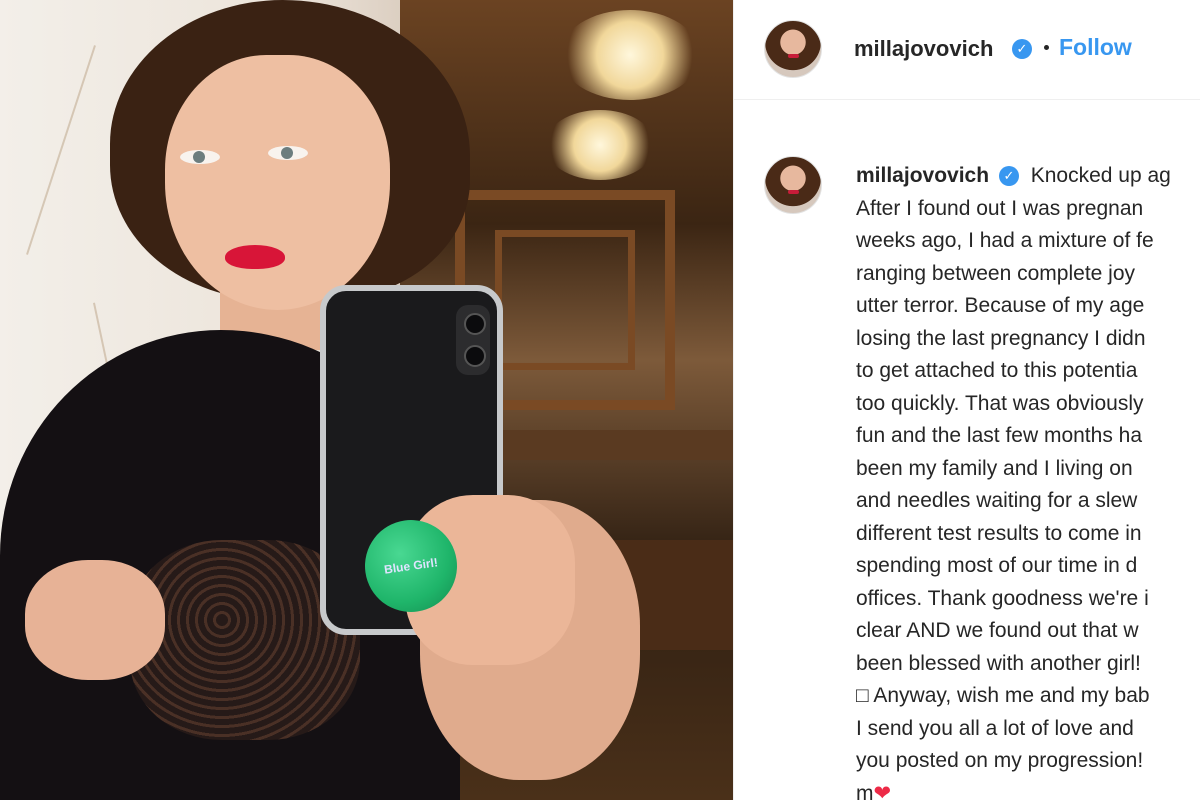 The height and width of the screenshot is (800, 1200). What do you see at coordinates (1005, 240) in the screenshot?
I see `caption-line: weeks ago, I had a mixture of fe` at bounding box center [1005, 240].